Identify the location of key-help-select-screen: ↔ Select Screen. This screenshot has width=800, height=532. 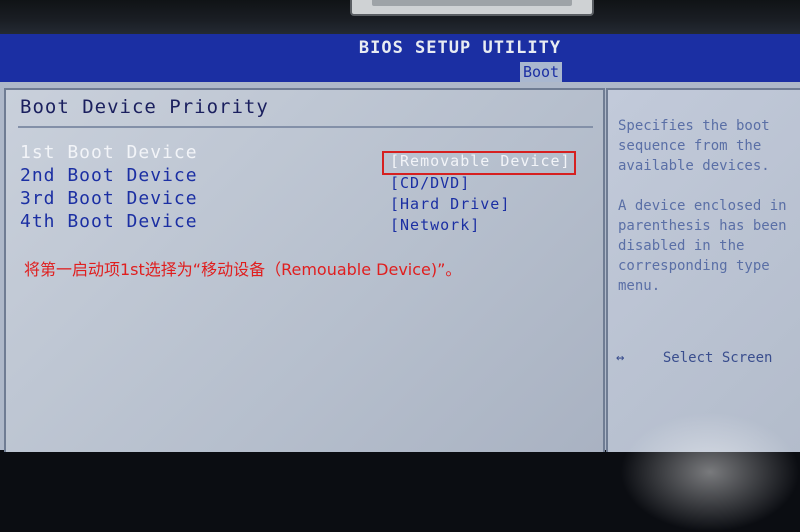
(694, 358).